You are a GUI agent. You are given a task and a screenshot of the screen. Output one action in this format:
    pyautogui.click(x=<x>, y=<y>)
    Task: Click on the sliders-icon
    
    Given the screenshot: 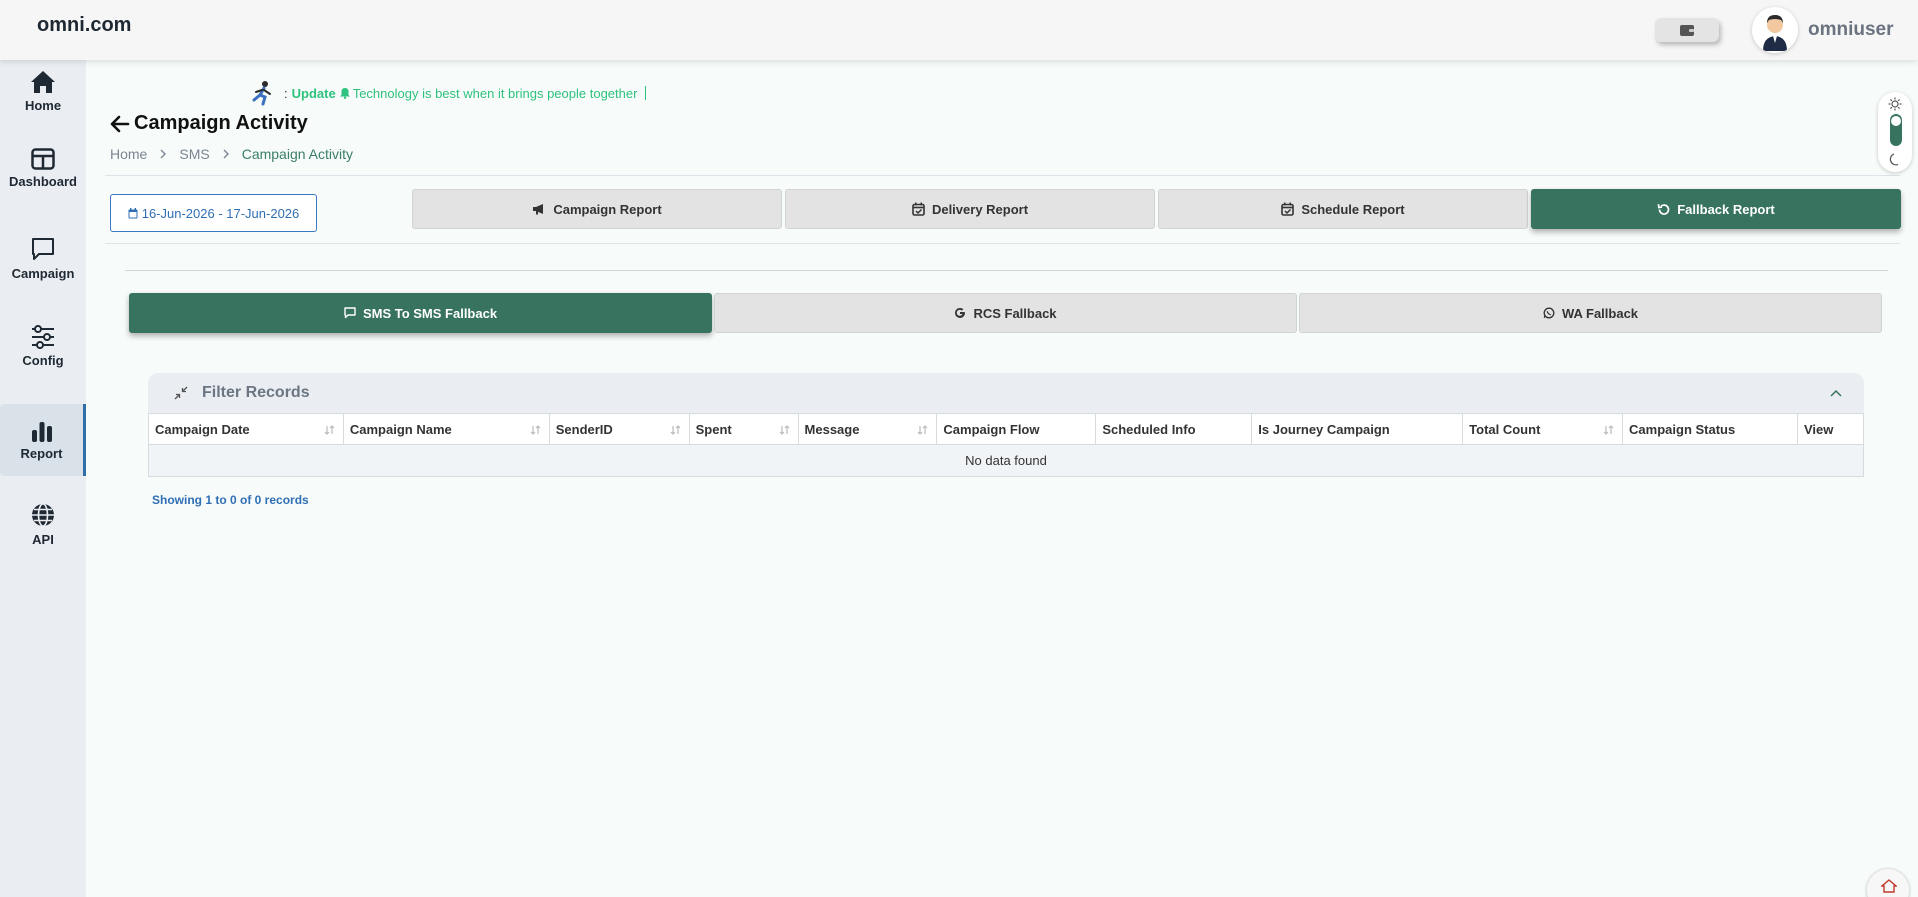 What is the action you would take?
    pyautogui.click(x=43, y=337)
    